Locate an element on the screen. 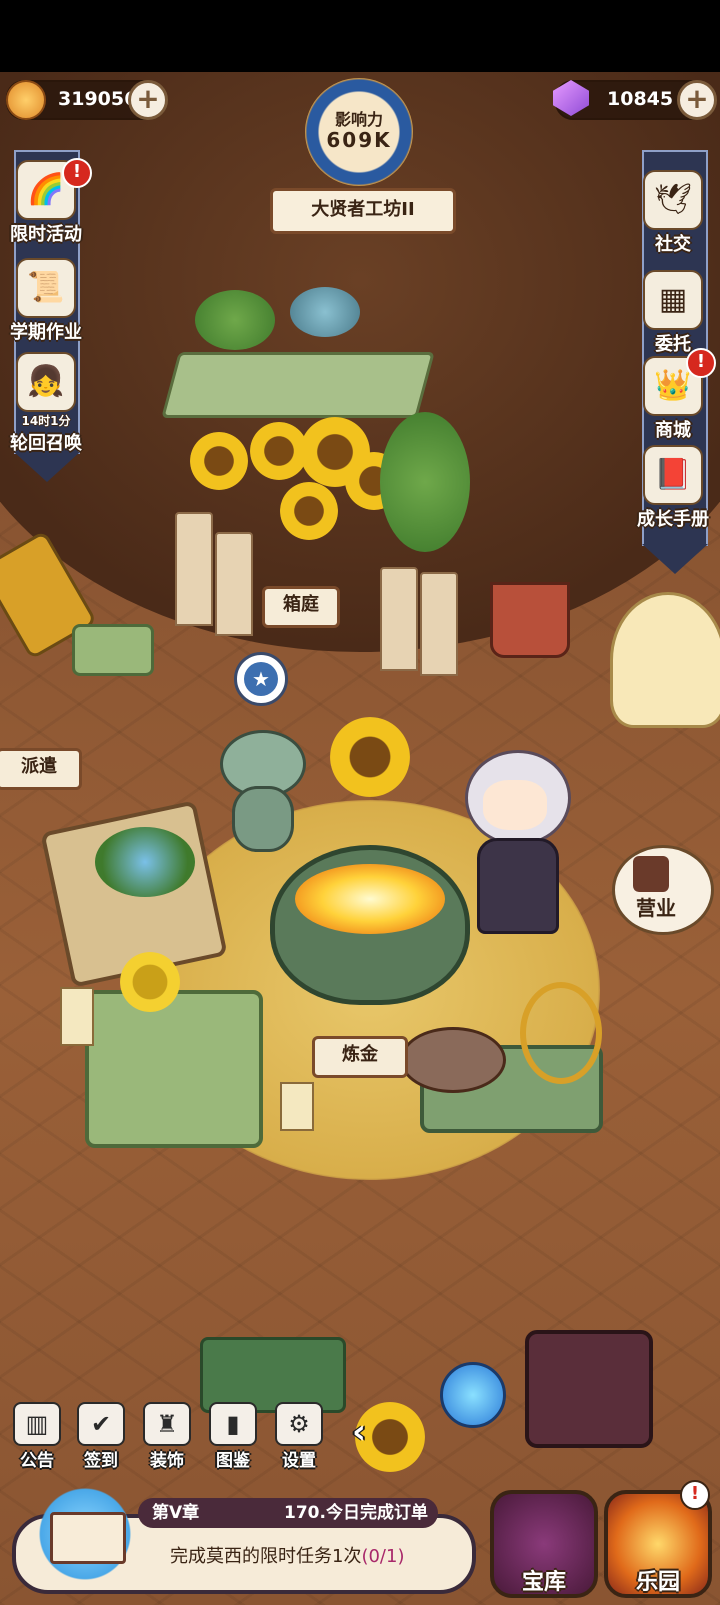 The width and height of the screenshot is (720, 1605). stool is located at coordinates (113, 650).